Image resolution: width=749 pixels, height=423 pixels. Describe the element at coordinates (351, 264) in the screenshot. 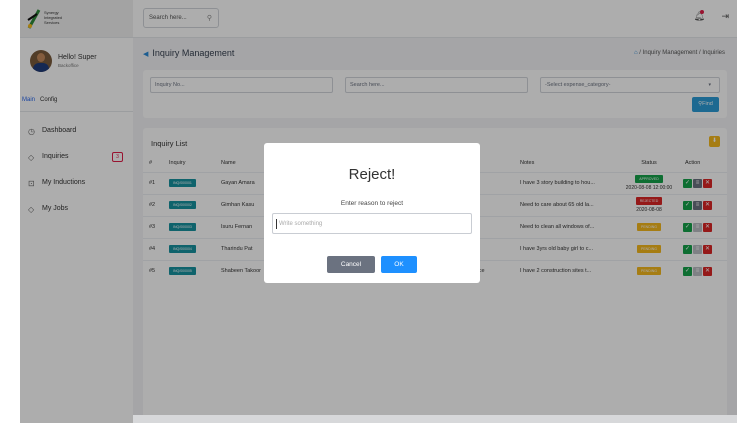

I see `cancel-button: Cancel` at that location.